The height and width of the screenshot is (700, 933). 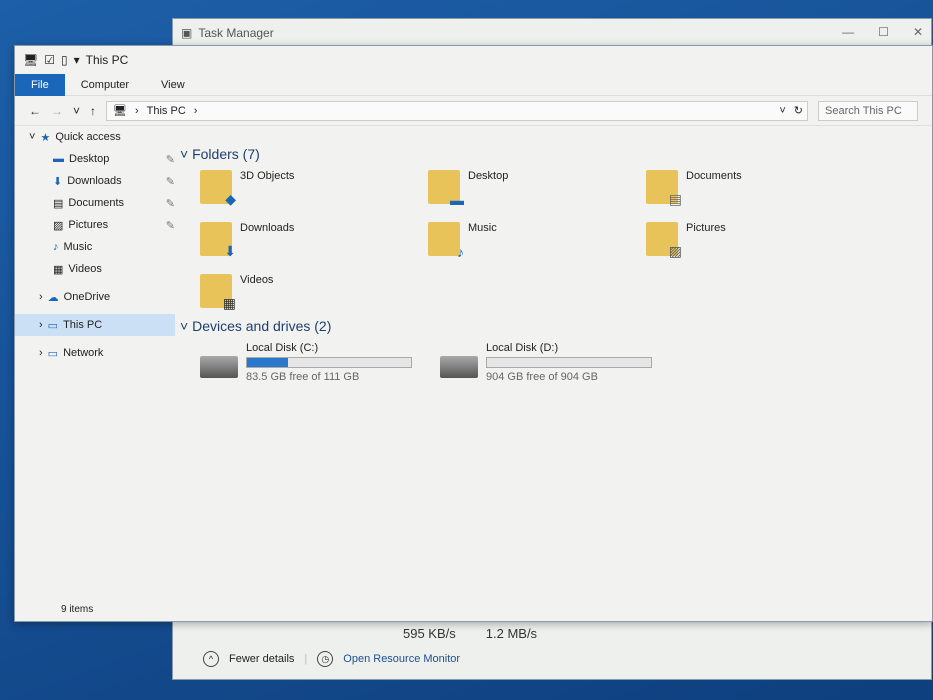 I want to click on drive-c: Local Disk (C:) 83.5 GB free of 111 GB, so click(x=310, y=362).